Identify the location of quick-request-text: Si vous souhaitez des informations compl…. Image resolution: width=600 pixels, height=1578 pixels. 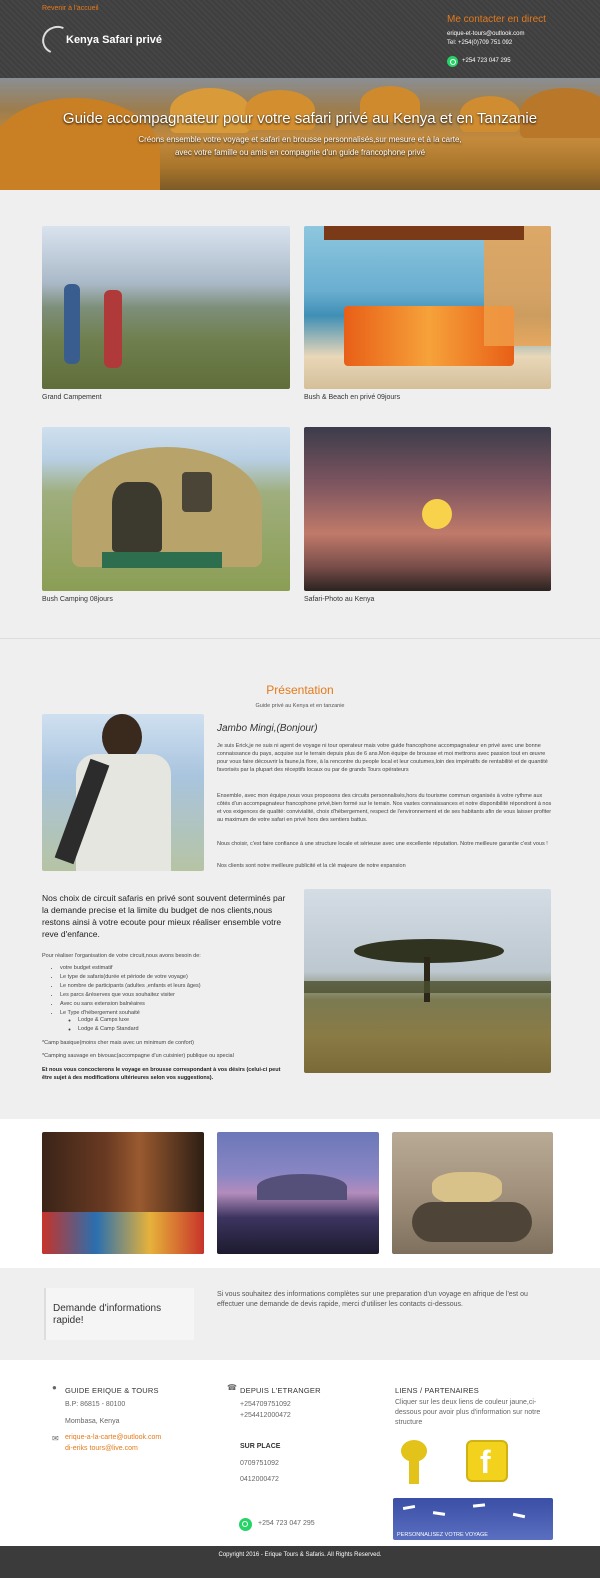
(372, 1299).